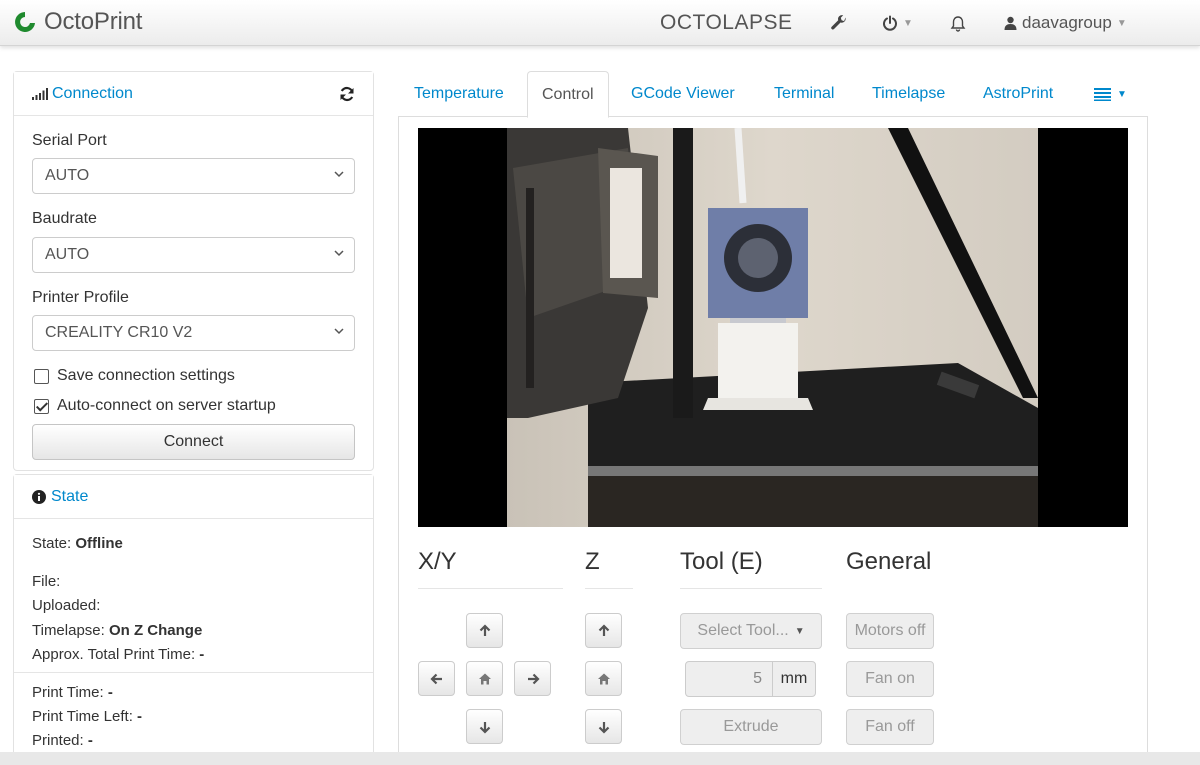  I want to click on state-uploaded: Uploaded:, so click(66, 605).